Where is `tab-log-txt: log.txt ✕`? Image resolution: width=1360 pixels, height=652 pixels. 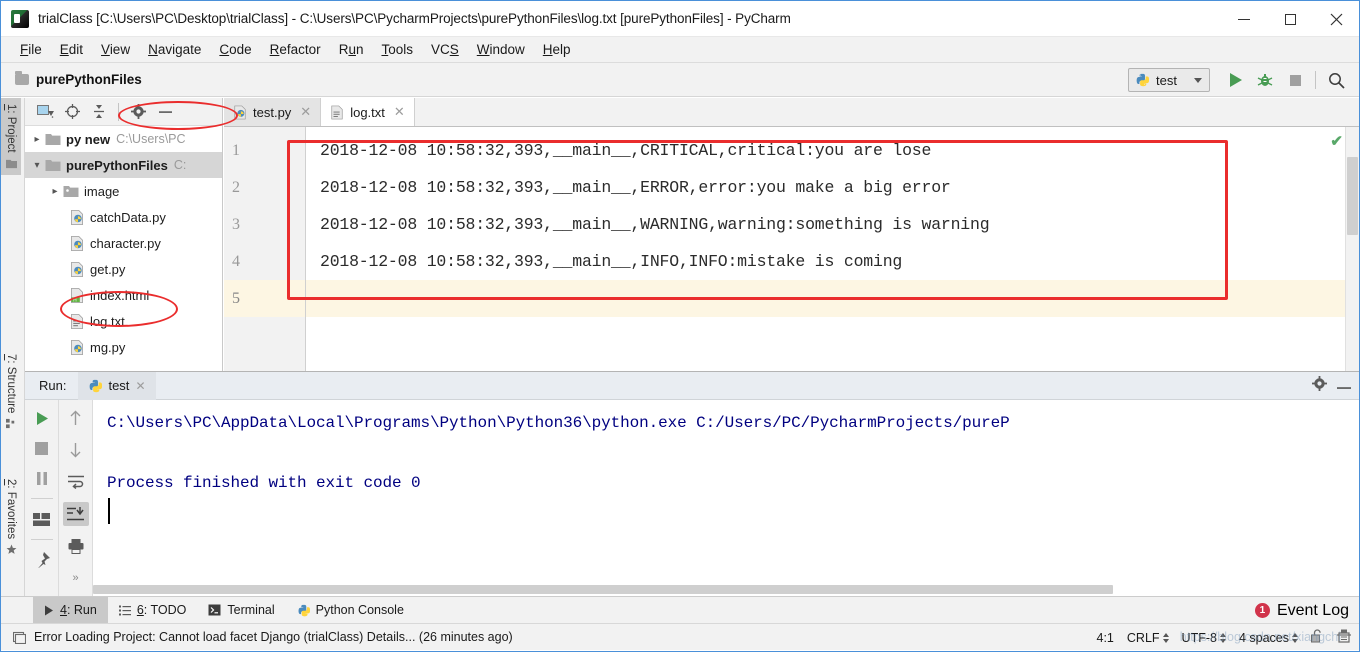 tab-log-txt: log.txt ✕ is located at coordinates (368, 112).